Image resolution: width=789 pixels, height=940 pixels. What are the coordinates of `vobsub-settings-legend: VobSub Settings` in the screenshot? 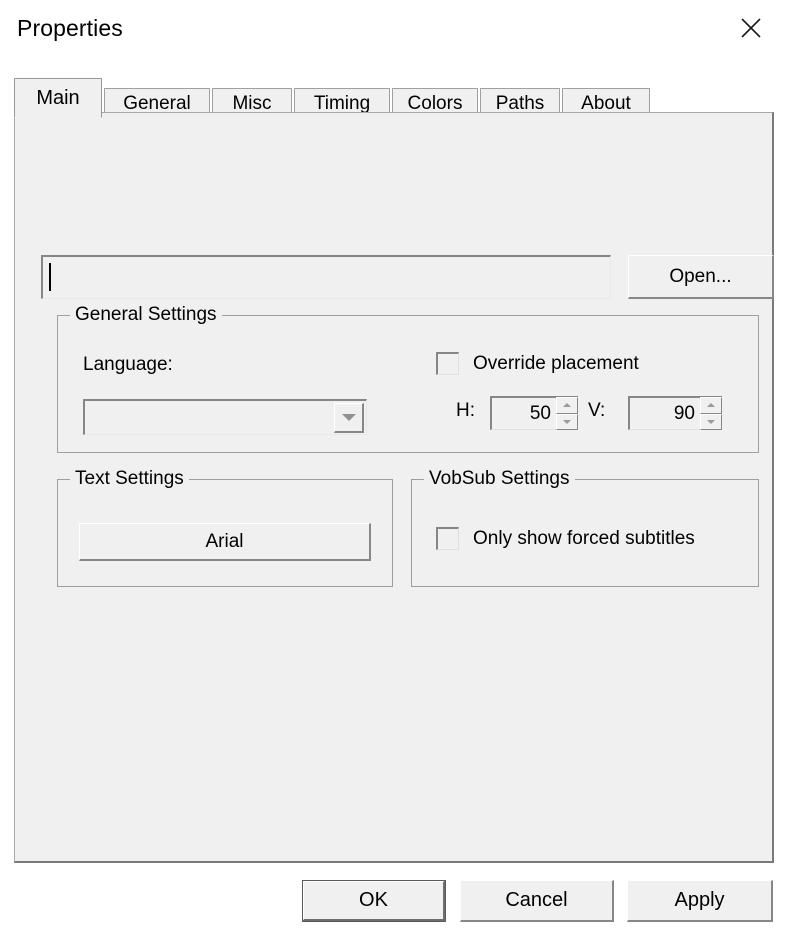 It's located at (499, 479).